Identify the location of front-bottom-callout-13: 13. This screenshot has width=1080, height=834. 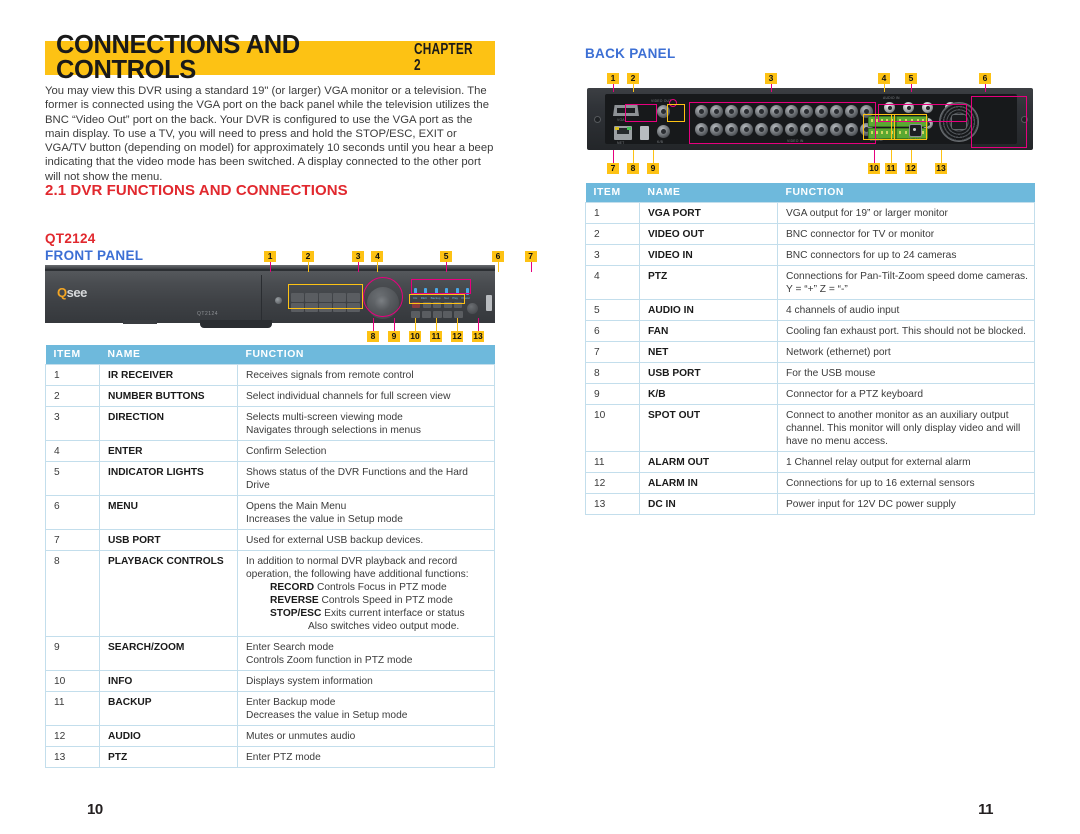
(478, 336).